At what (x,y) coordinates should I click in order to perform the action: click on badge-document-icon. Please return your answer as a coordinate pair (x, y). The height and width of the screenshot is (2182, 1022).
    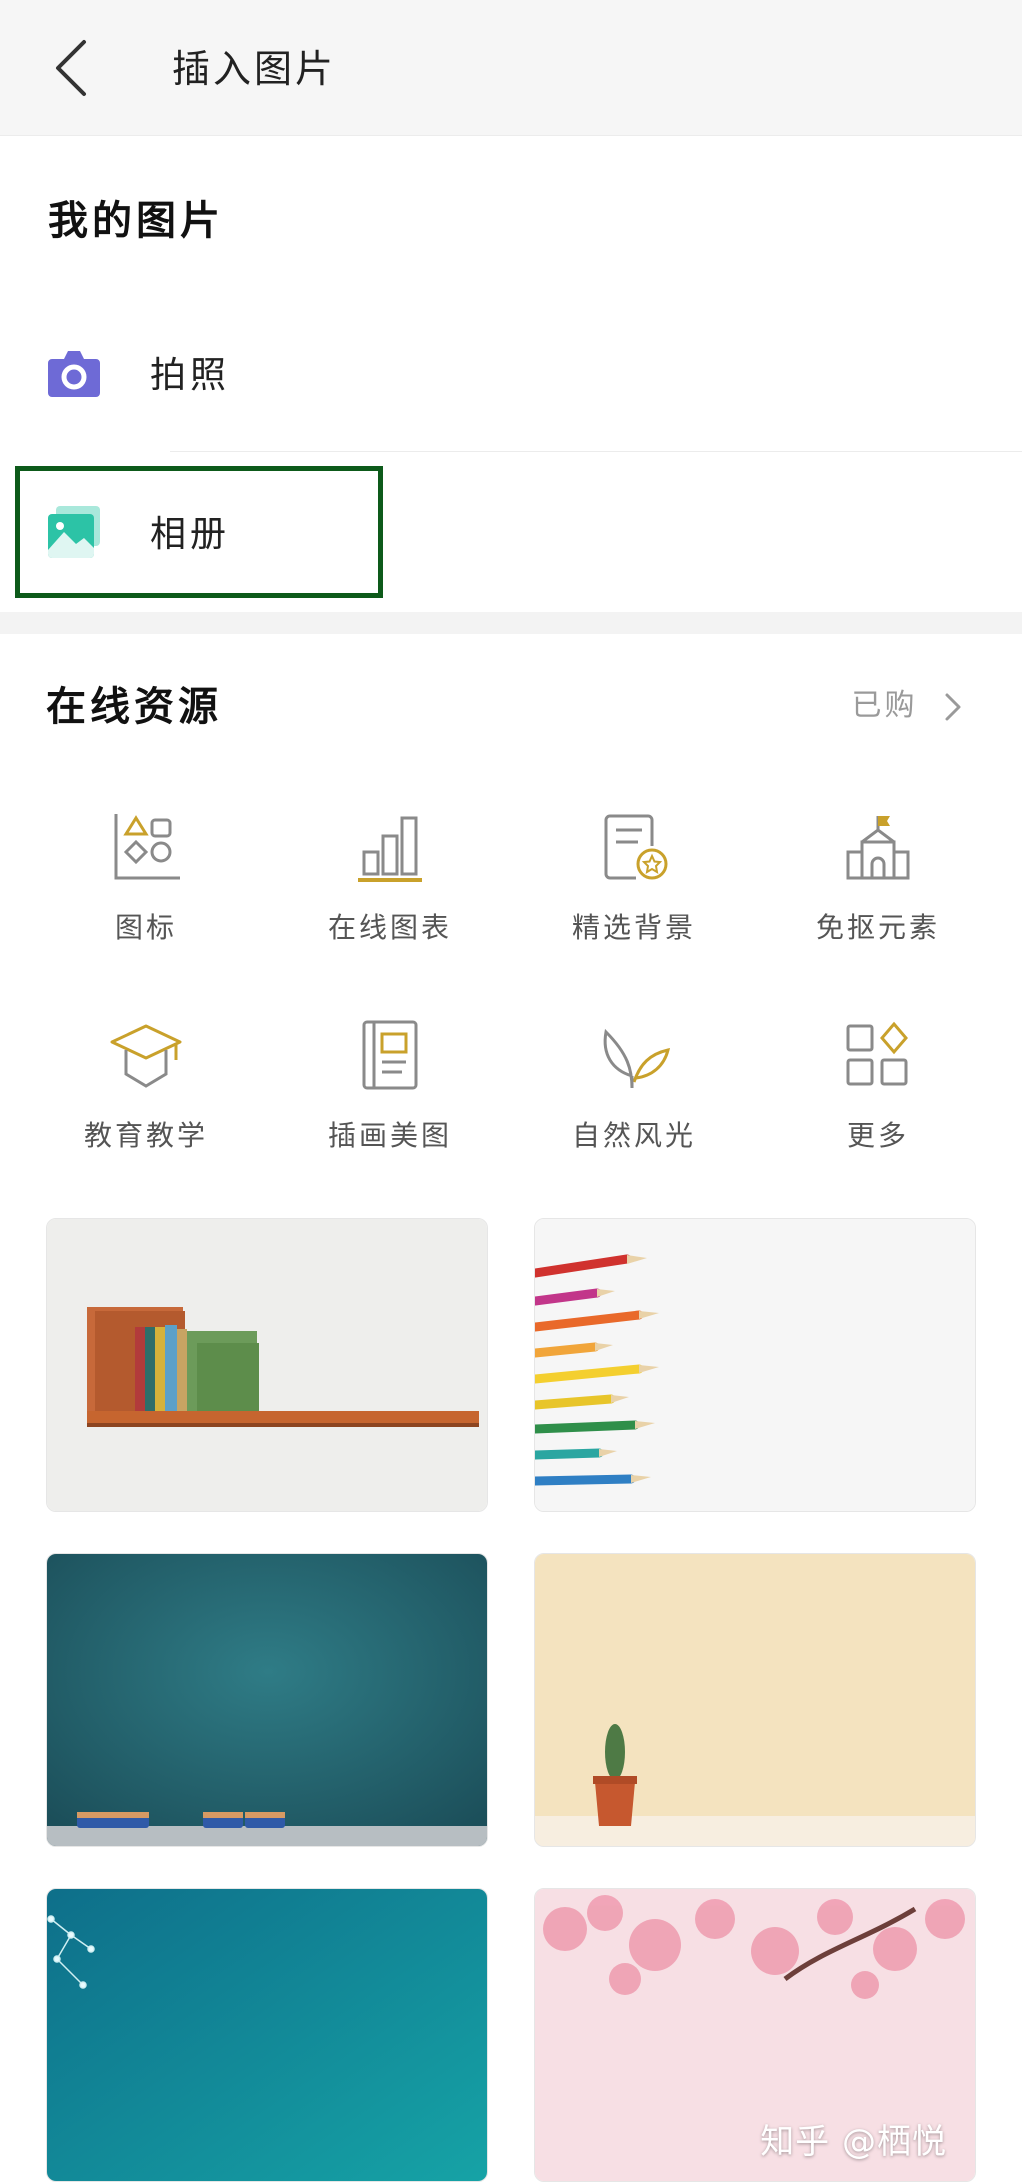
    Looking at the image, I should click on (636, 847).